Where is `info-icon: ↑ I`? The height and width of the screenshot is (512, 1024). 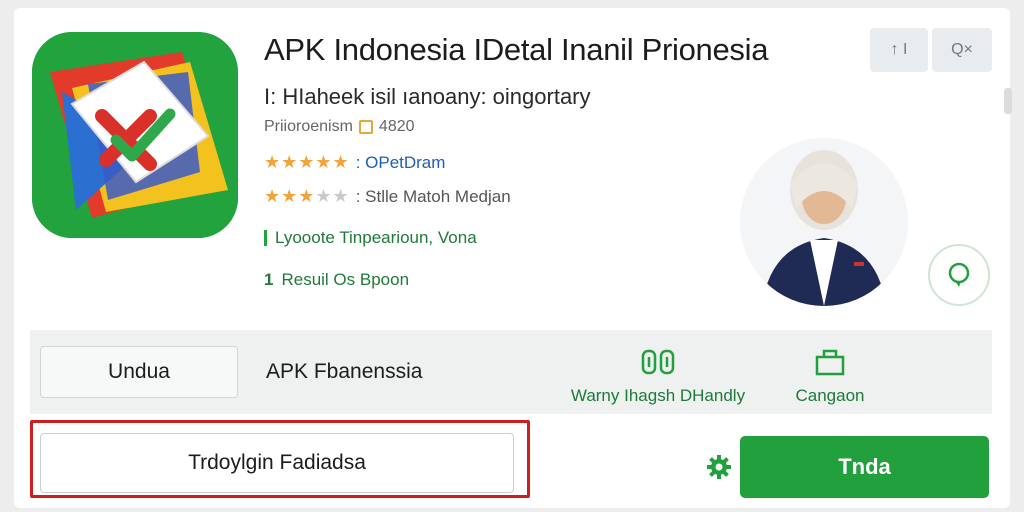 info-icon: ↑ I is located at coordinates (899, 49).